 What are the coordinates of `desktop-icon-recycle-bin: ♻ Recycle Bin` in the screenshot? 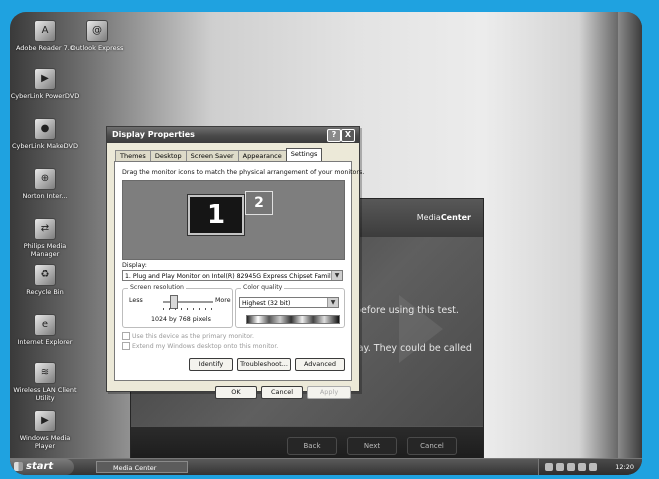 It's located at (45, 280).